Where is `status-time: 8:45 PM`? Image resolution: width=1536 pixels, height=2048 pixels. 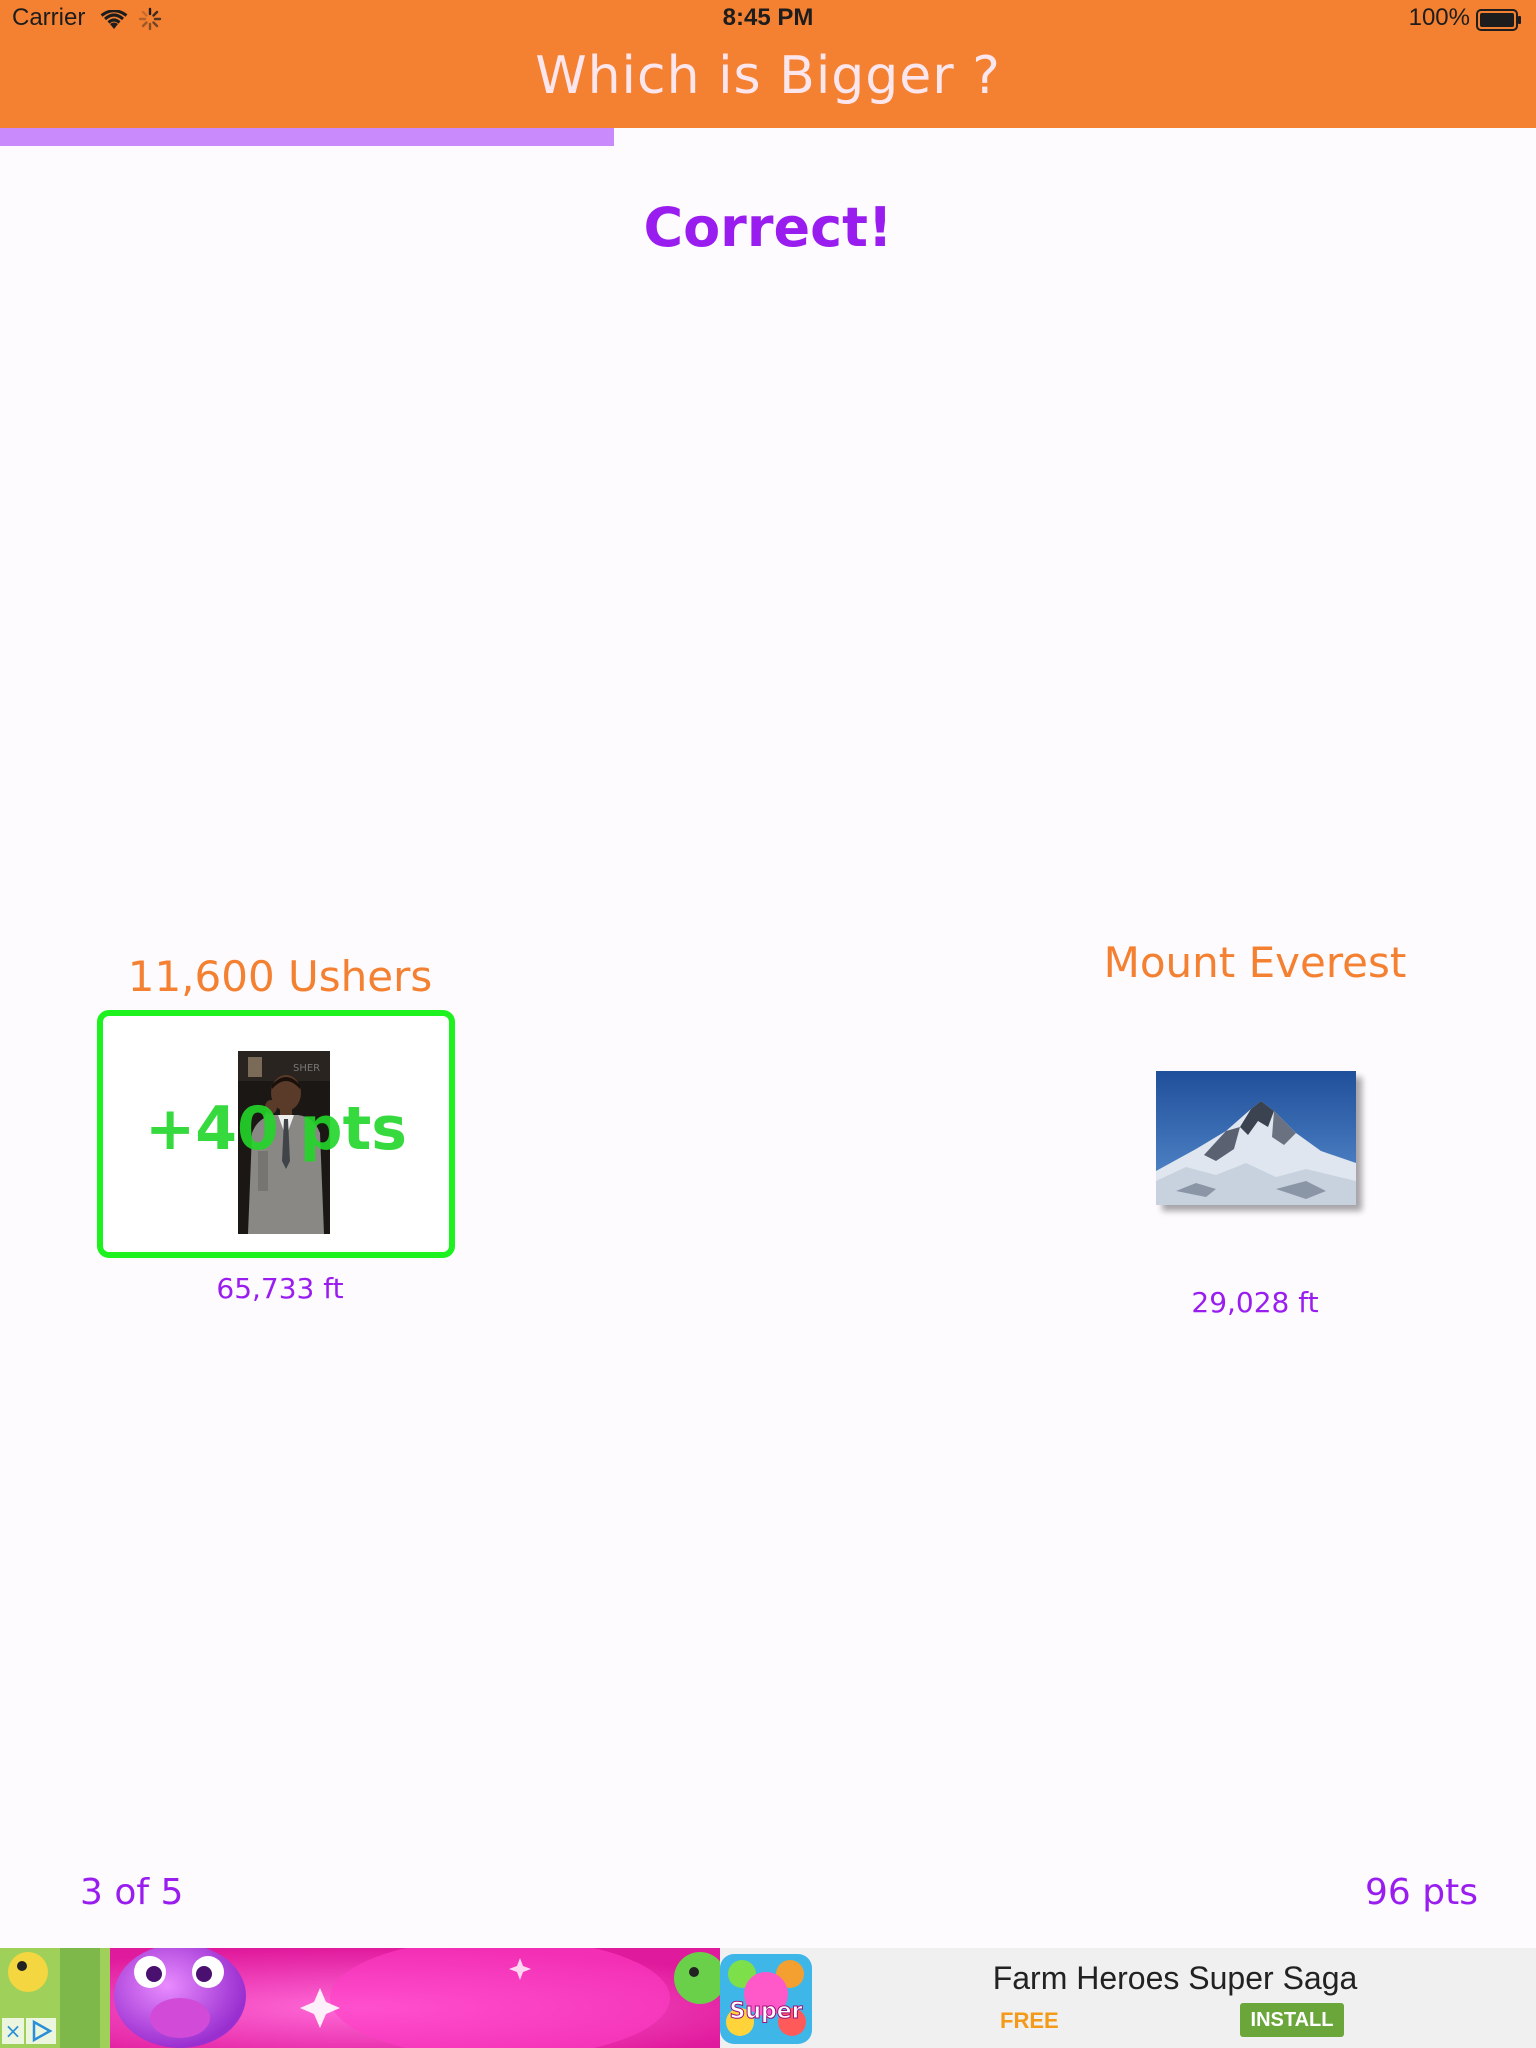 status-time: 8:45 PM is located at coordinates (768, 17).